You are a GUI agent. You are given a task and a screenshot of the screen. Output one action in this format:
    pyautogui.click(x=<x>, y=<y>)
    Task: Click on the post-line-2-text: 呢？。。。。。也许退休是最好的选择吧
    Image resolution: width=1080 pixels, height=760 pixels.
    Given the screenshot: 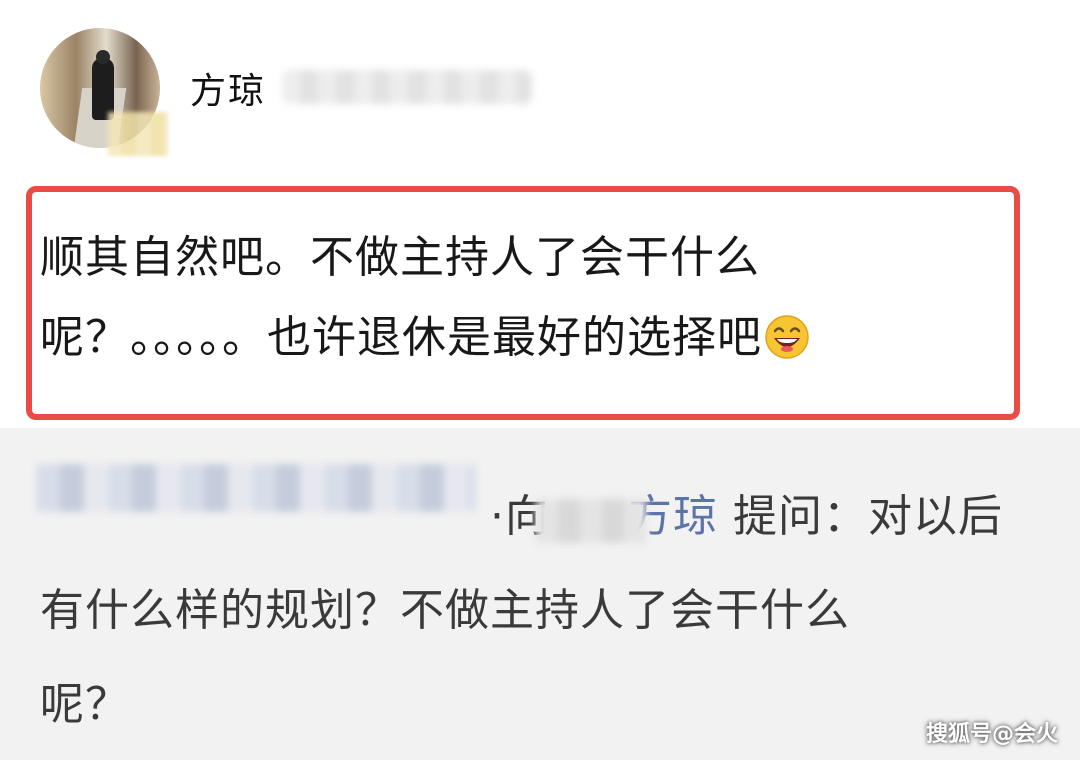 What is the action you would take?
    pyautogui.click(x=401, y=337)
    